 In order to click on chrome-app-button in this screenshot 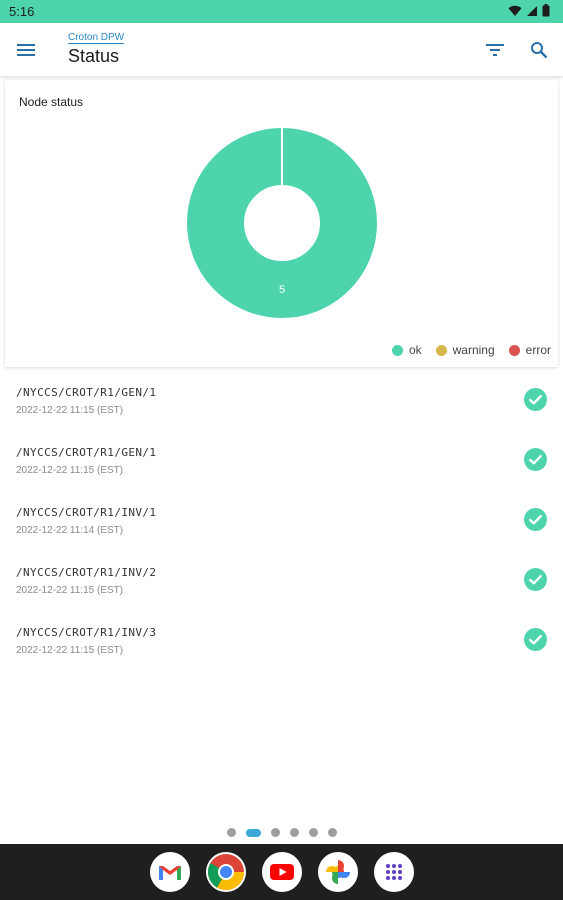, I will do `click(226, 872)`.